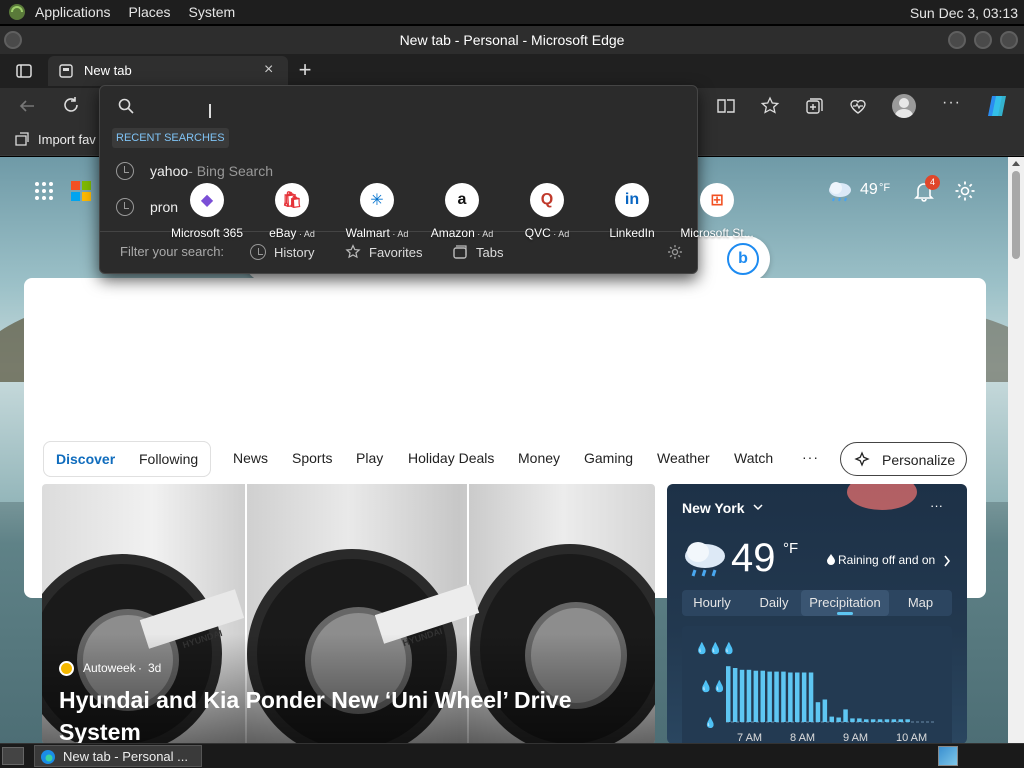 This screenshot has width=1024, height=768. Describe the element at coordinates (383, 252) in the screenshot. I see `filter-favorites: Favorites` at that location.